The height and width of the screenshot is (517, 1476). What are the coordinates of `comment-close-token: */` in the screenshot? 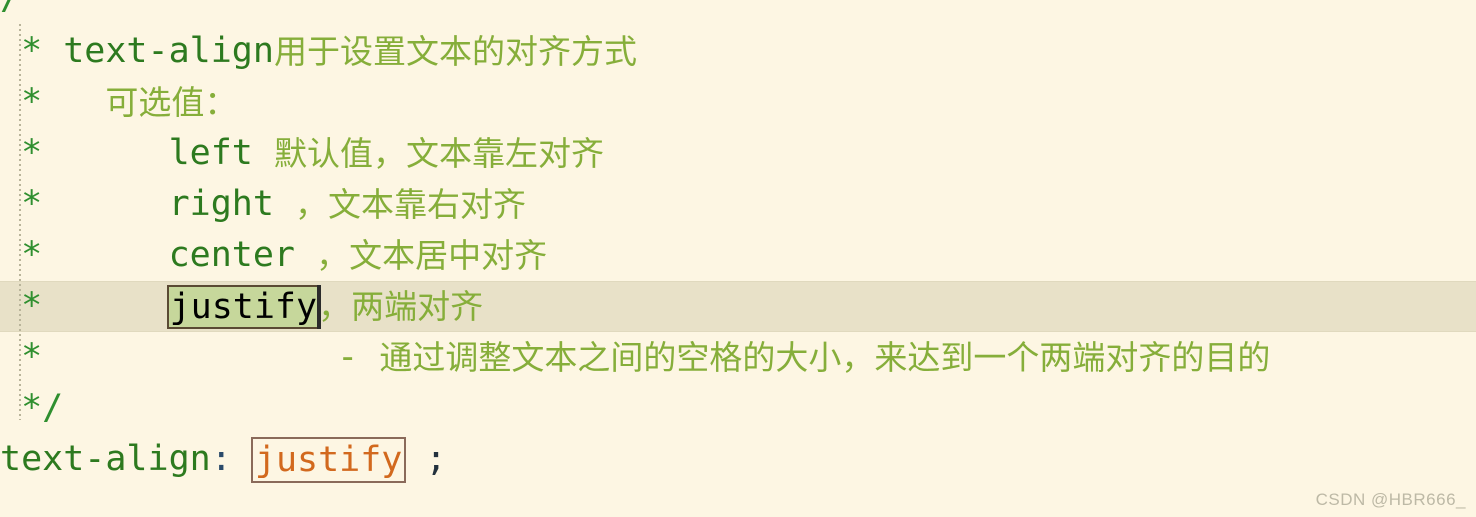 It's located at (32, 408).